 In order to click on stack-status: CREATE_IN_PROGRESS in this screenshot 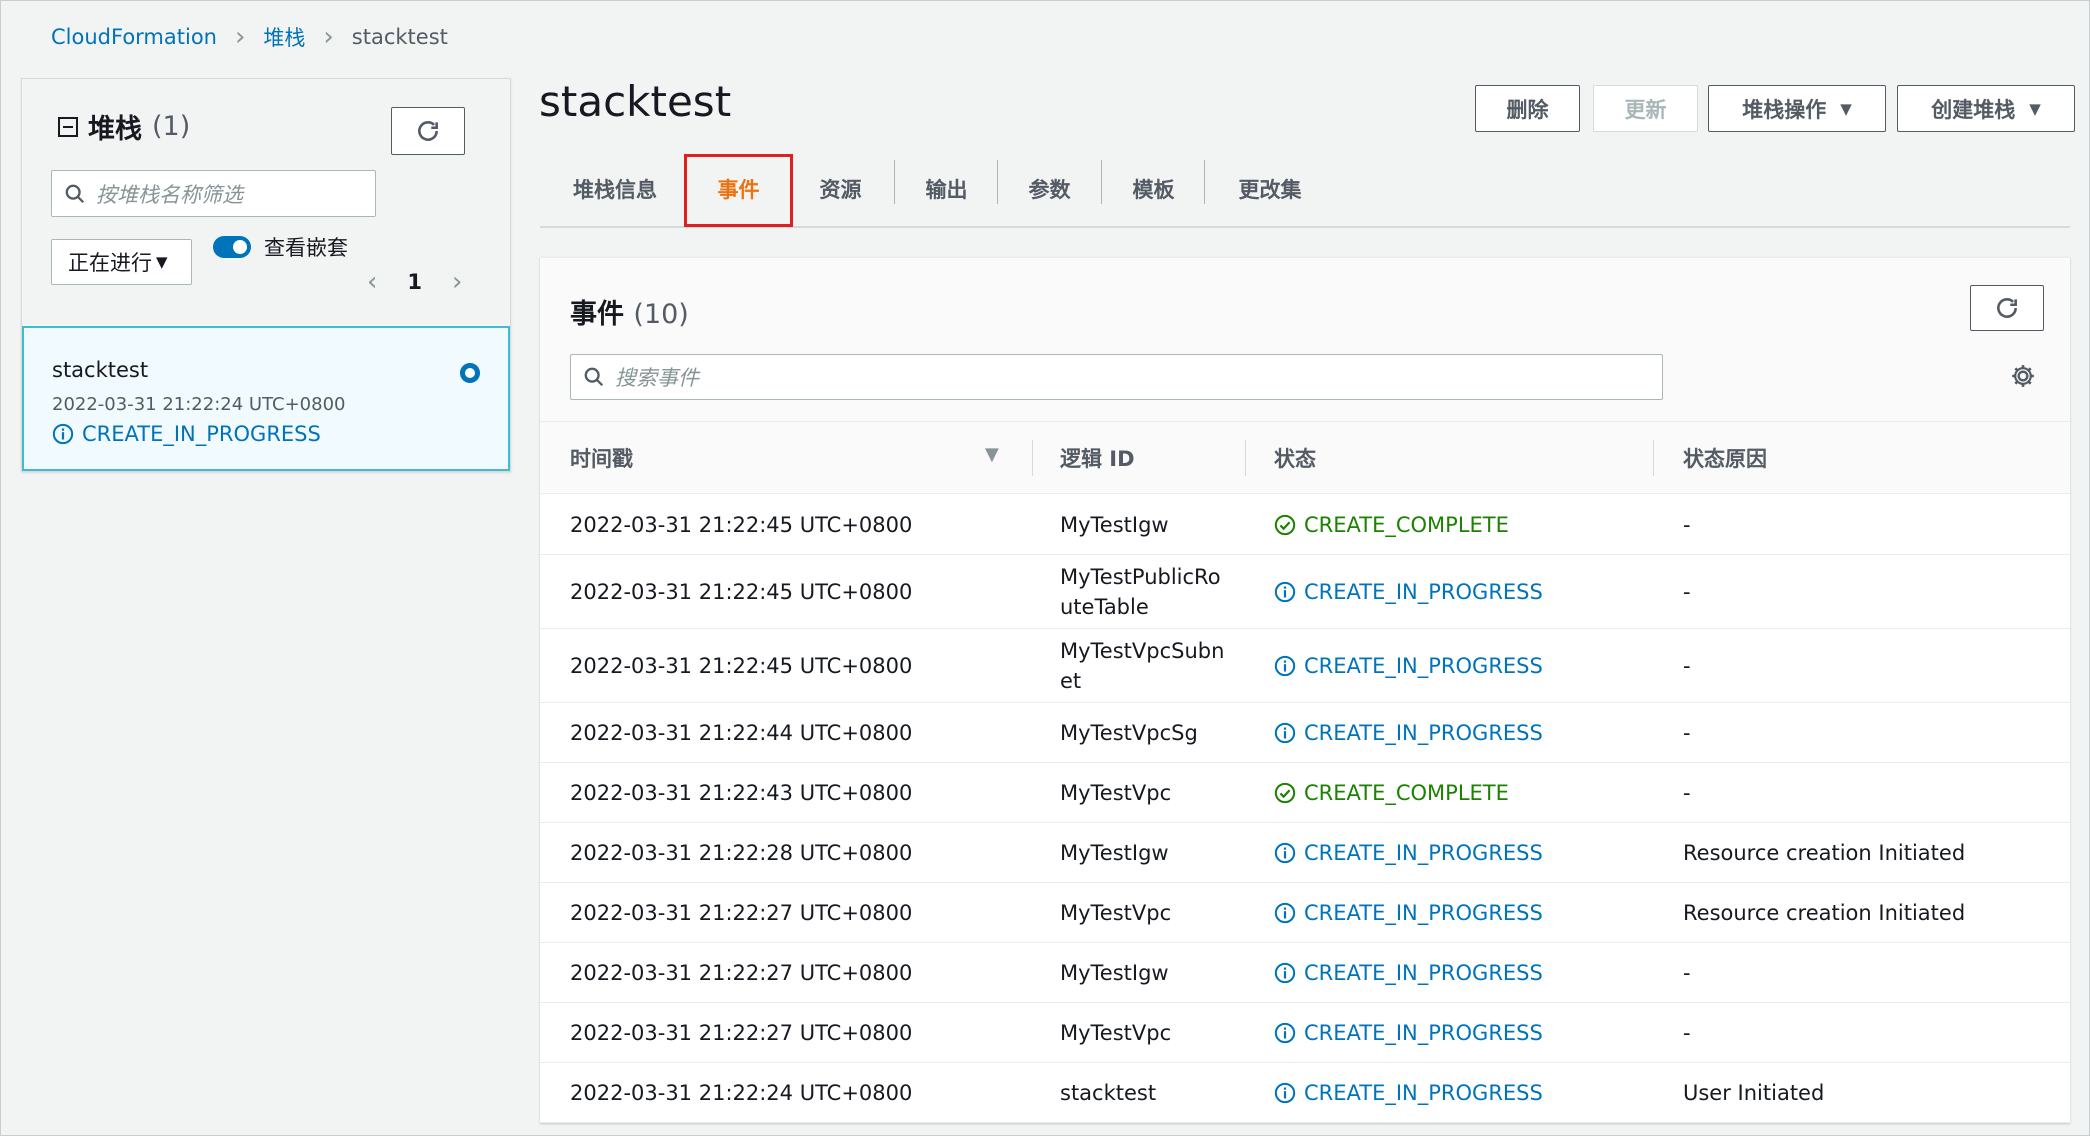, I will do `click(186, 434)`.